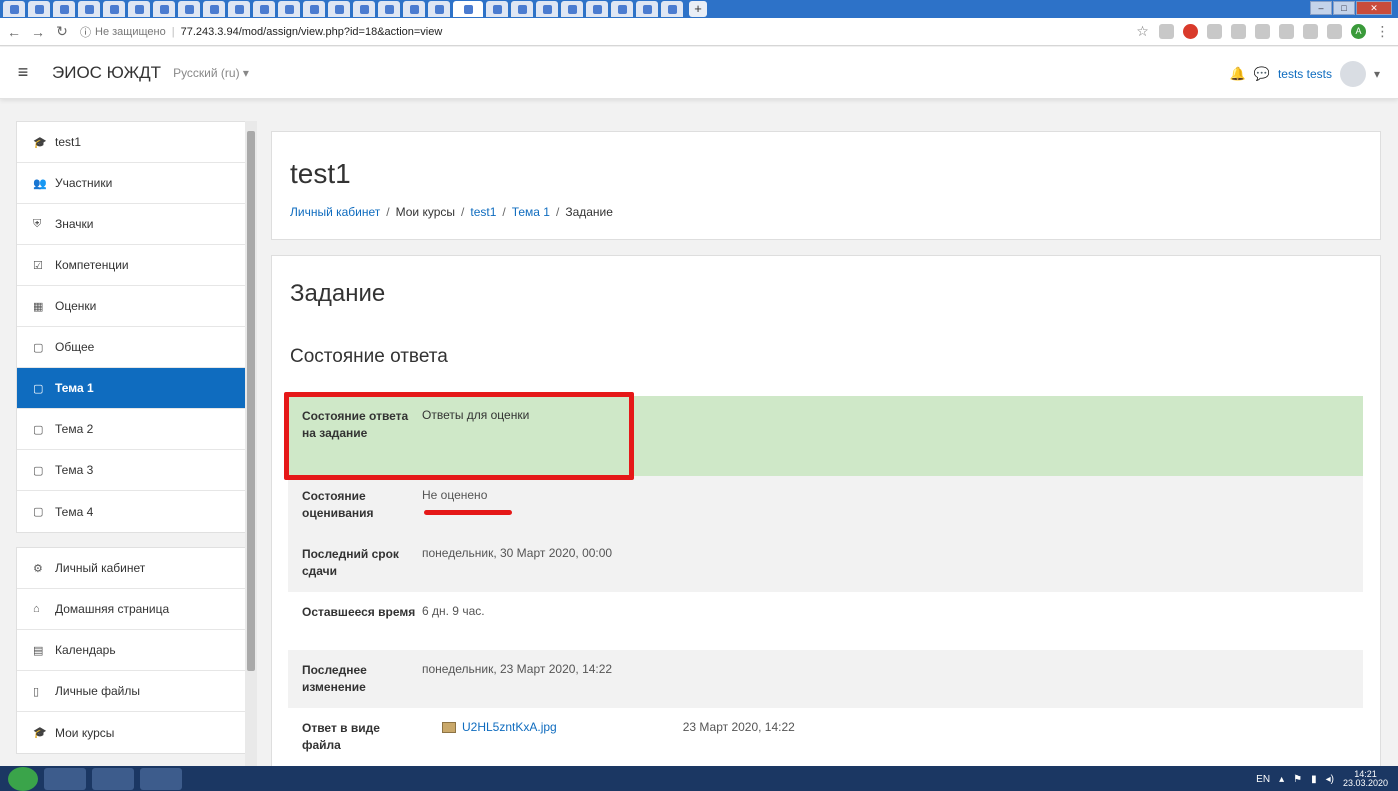  Describe the element at coordinates (134, 691) in the screenshot. I see `sidebar-item: ▯ Личные файлы` at that location.